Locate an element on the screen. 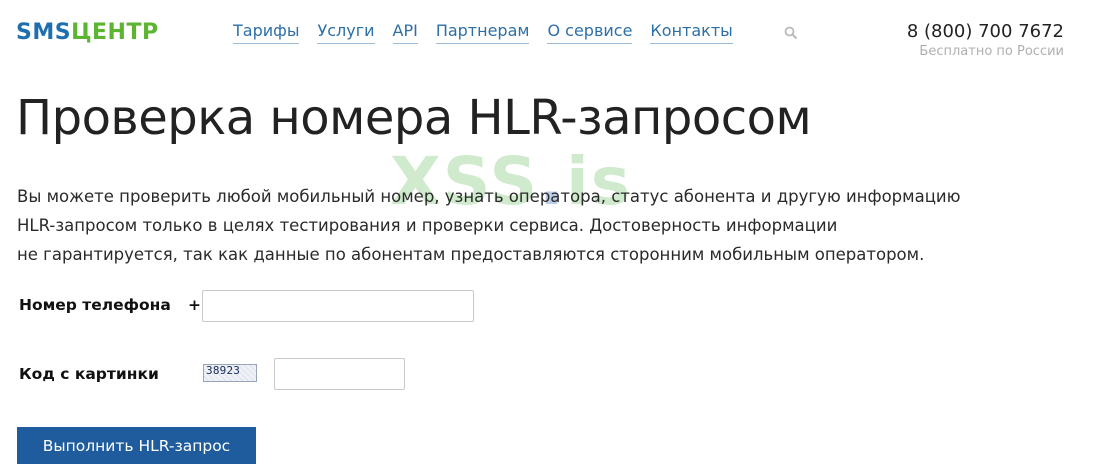 This screenshot has width=1095, height=470. nav-item-tariffs: Тарифы is located at coordinates (266, 32).